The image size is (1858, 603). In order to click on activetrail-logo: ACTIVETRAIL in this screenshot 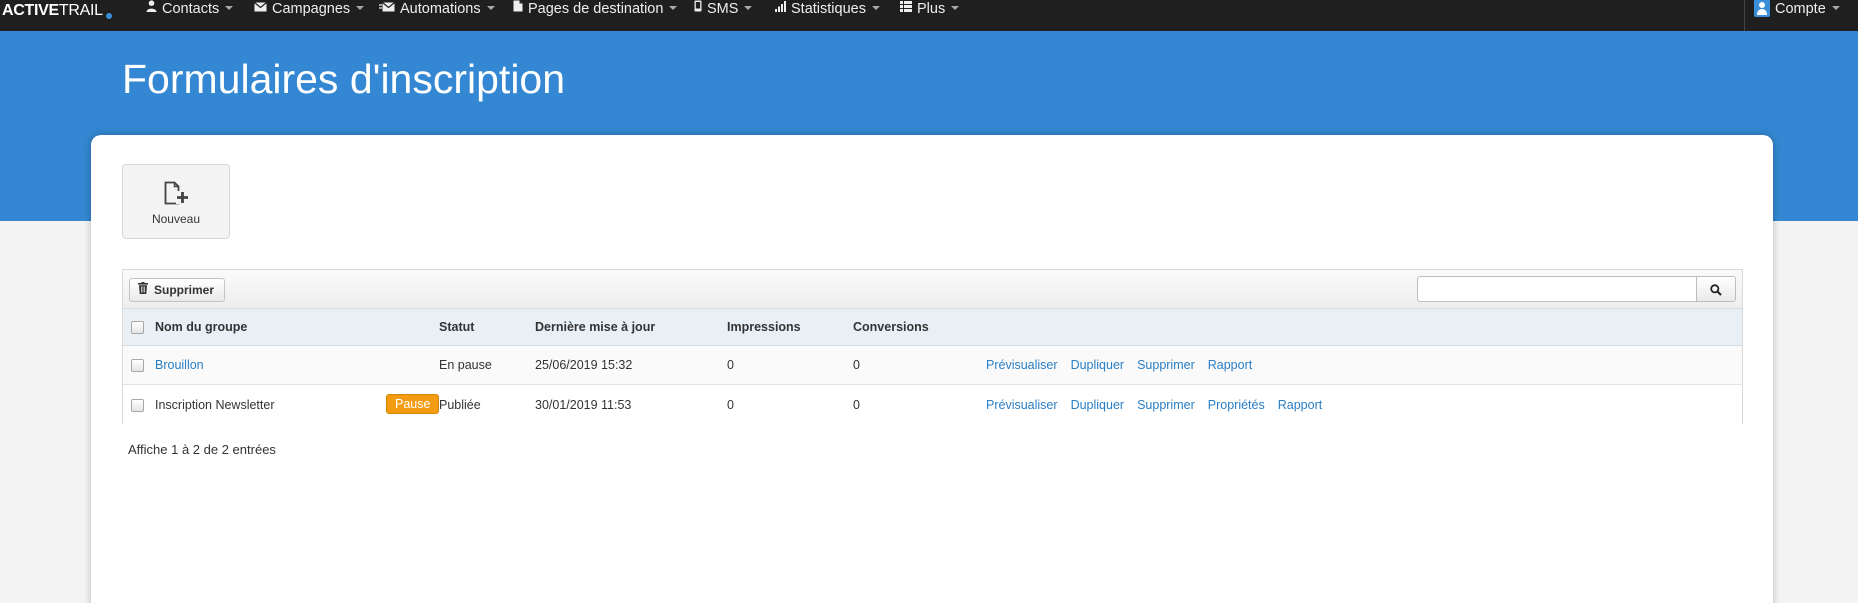, I will do `click(57, 11)`.